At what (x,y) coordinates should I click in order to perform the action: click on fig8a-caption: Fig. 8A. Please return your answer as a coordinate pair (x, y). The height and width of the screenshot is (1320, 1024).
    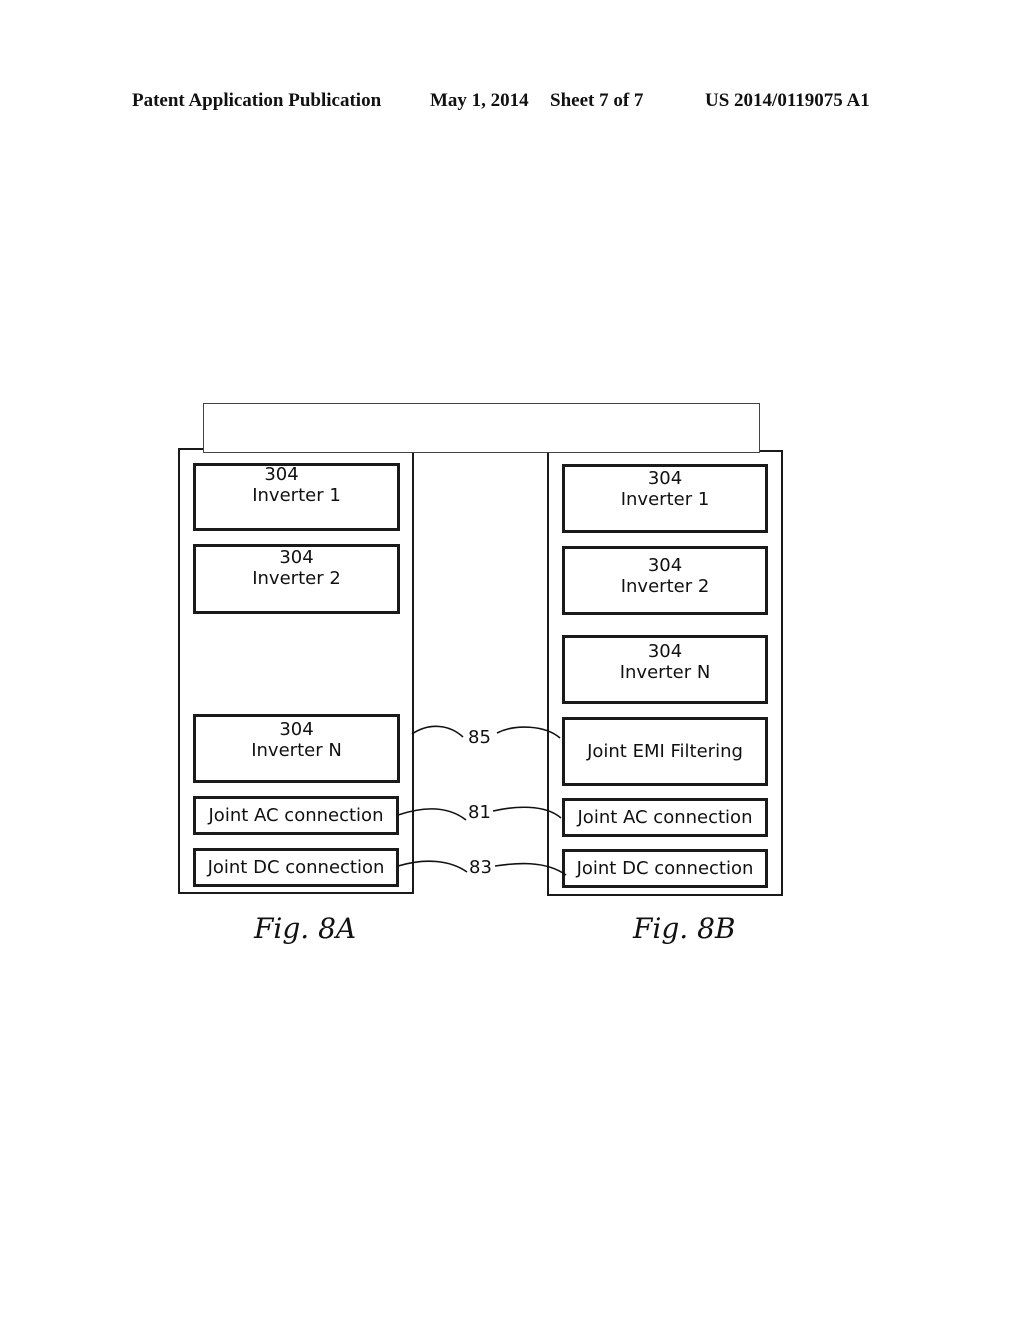
    Looking at the image, I should click on (305, 928).